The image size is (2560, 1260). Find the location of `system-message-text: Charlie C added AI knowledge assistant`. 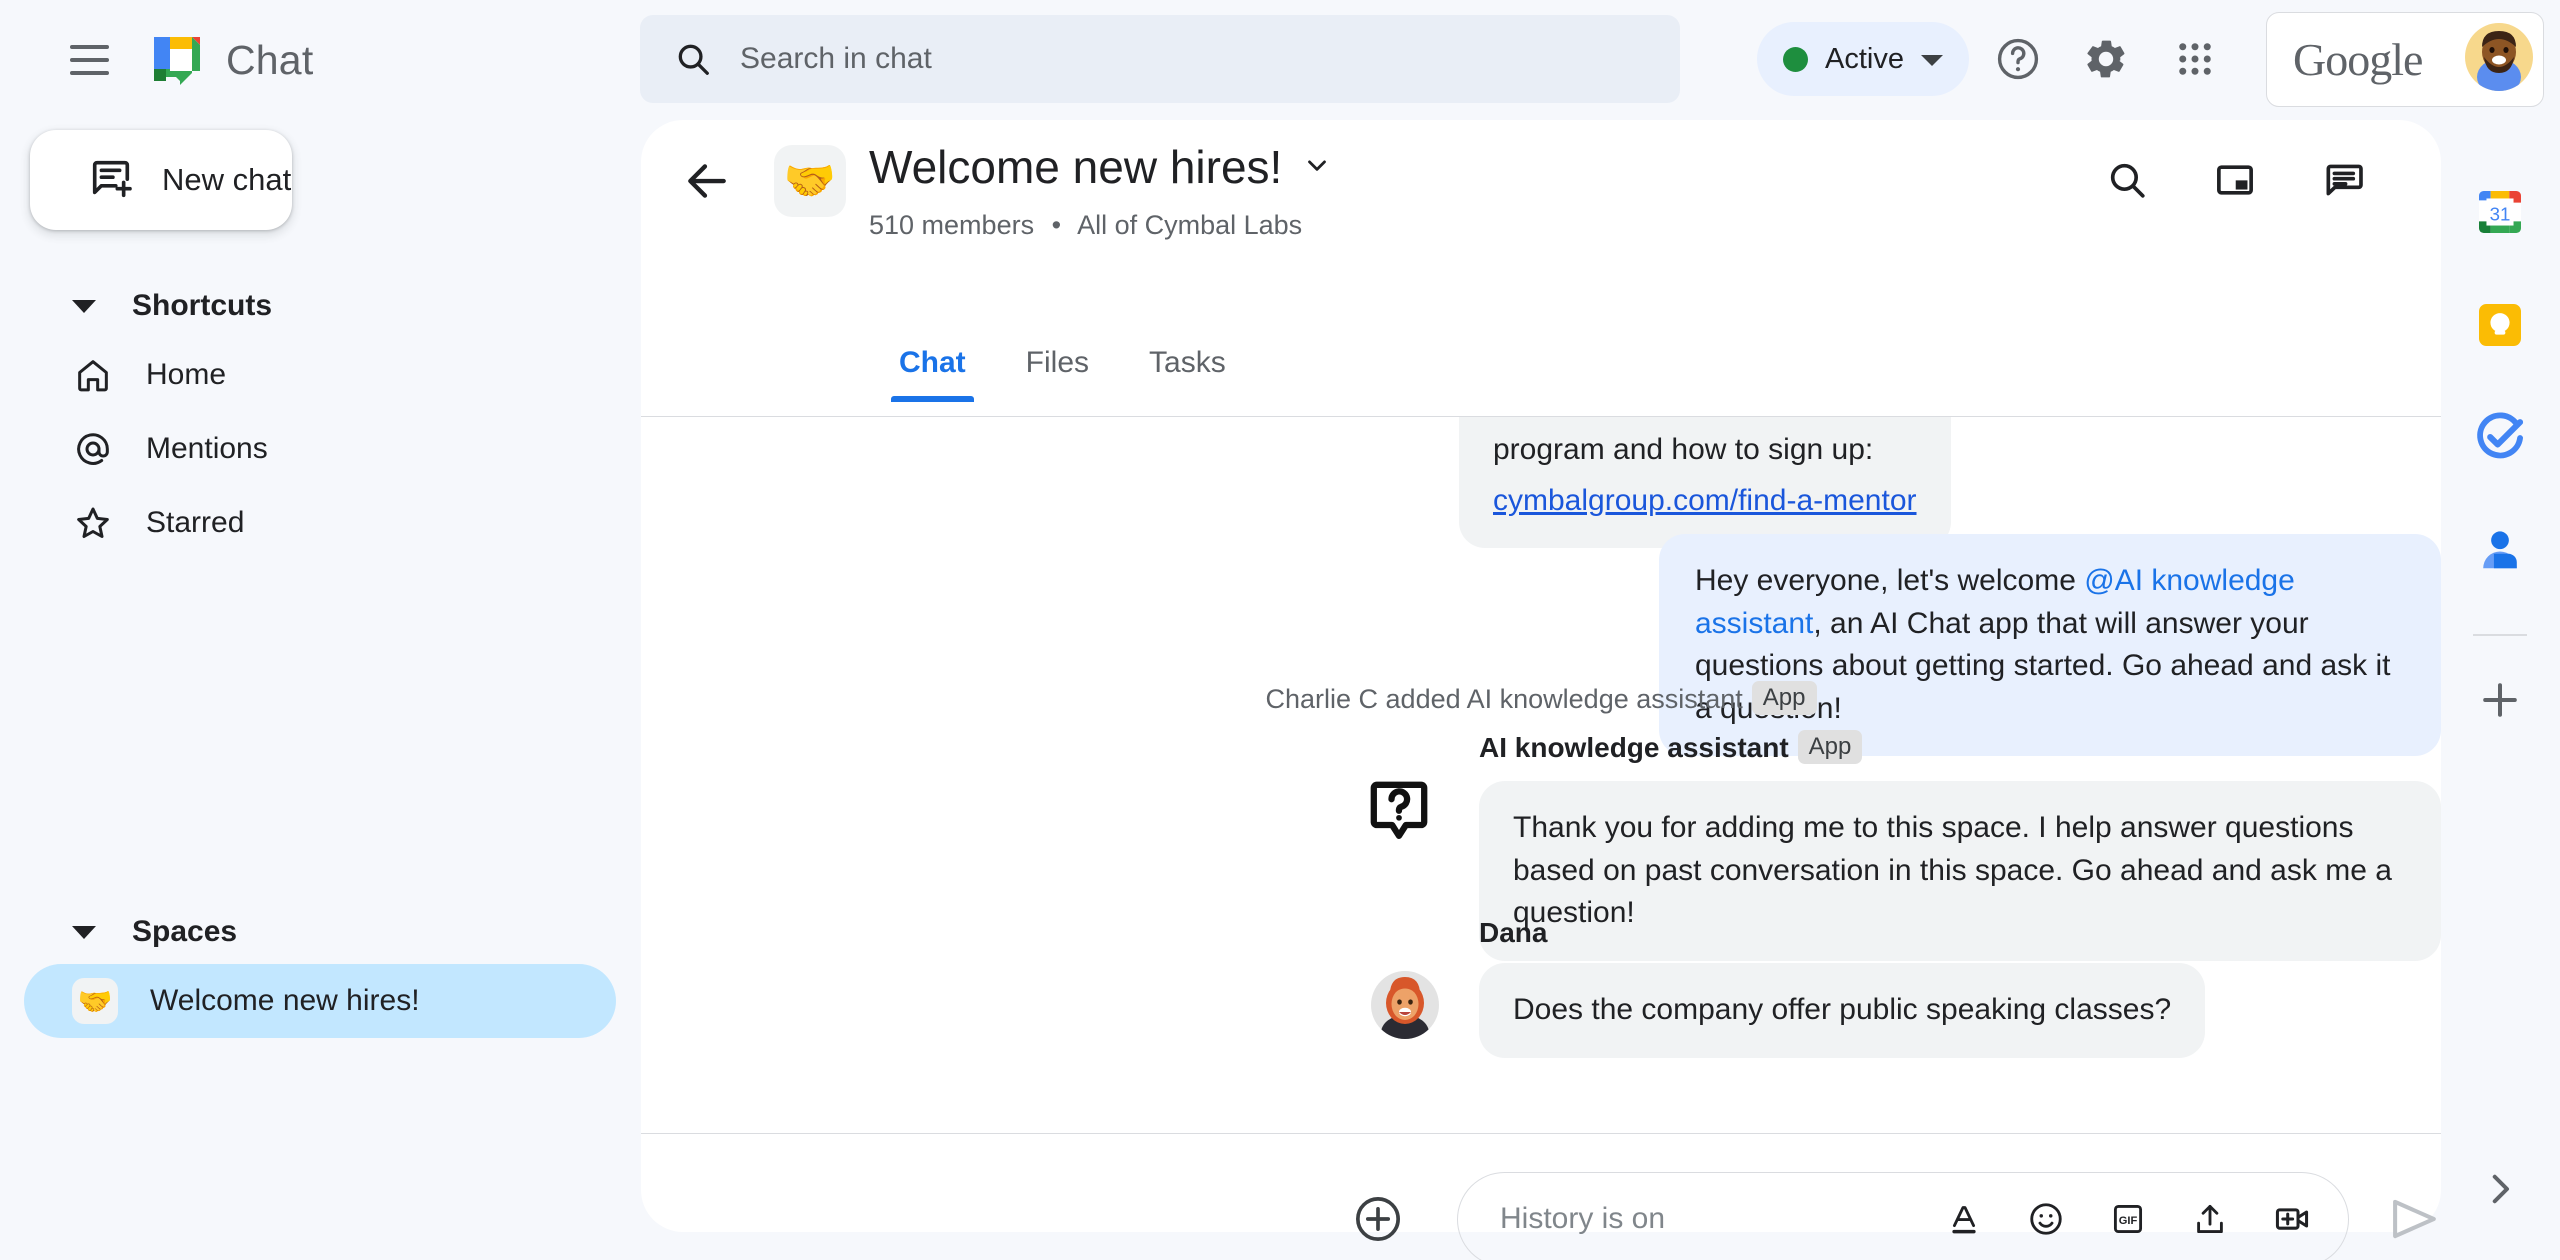

system-message-text: Charlie C added AI knowledge assistant is located at coordinates (1504, 699).